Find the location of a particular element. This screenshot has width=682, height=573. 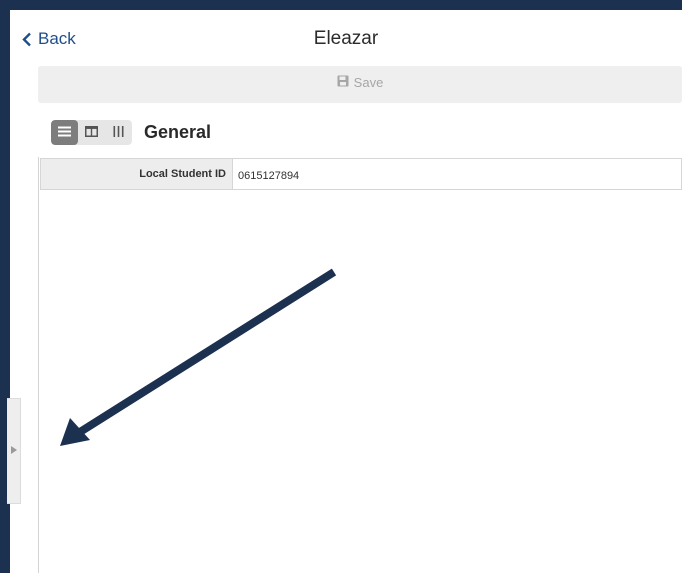

three-column-icon is located at coordinates (118, 133).